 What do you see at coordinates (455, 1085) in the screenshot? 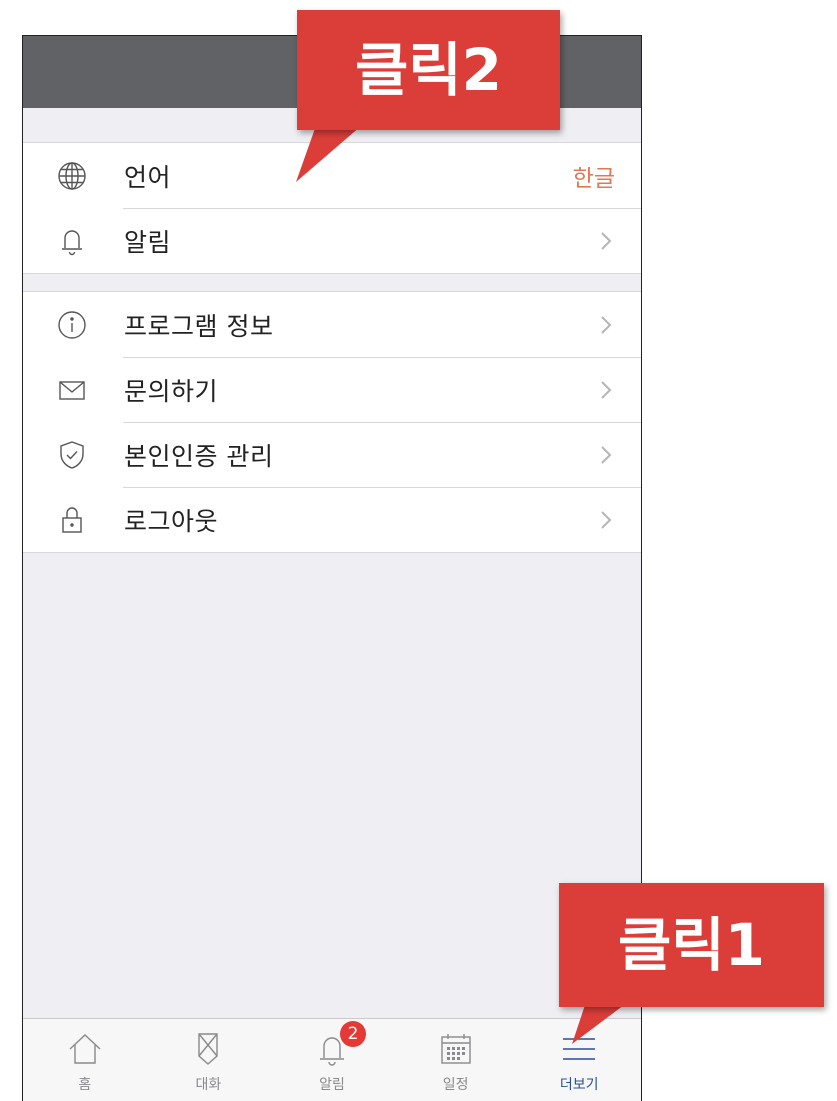
I see `tab-label: 일정` at bounding box center [455, 1085].